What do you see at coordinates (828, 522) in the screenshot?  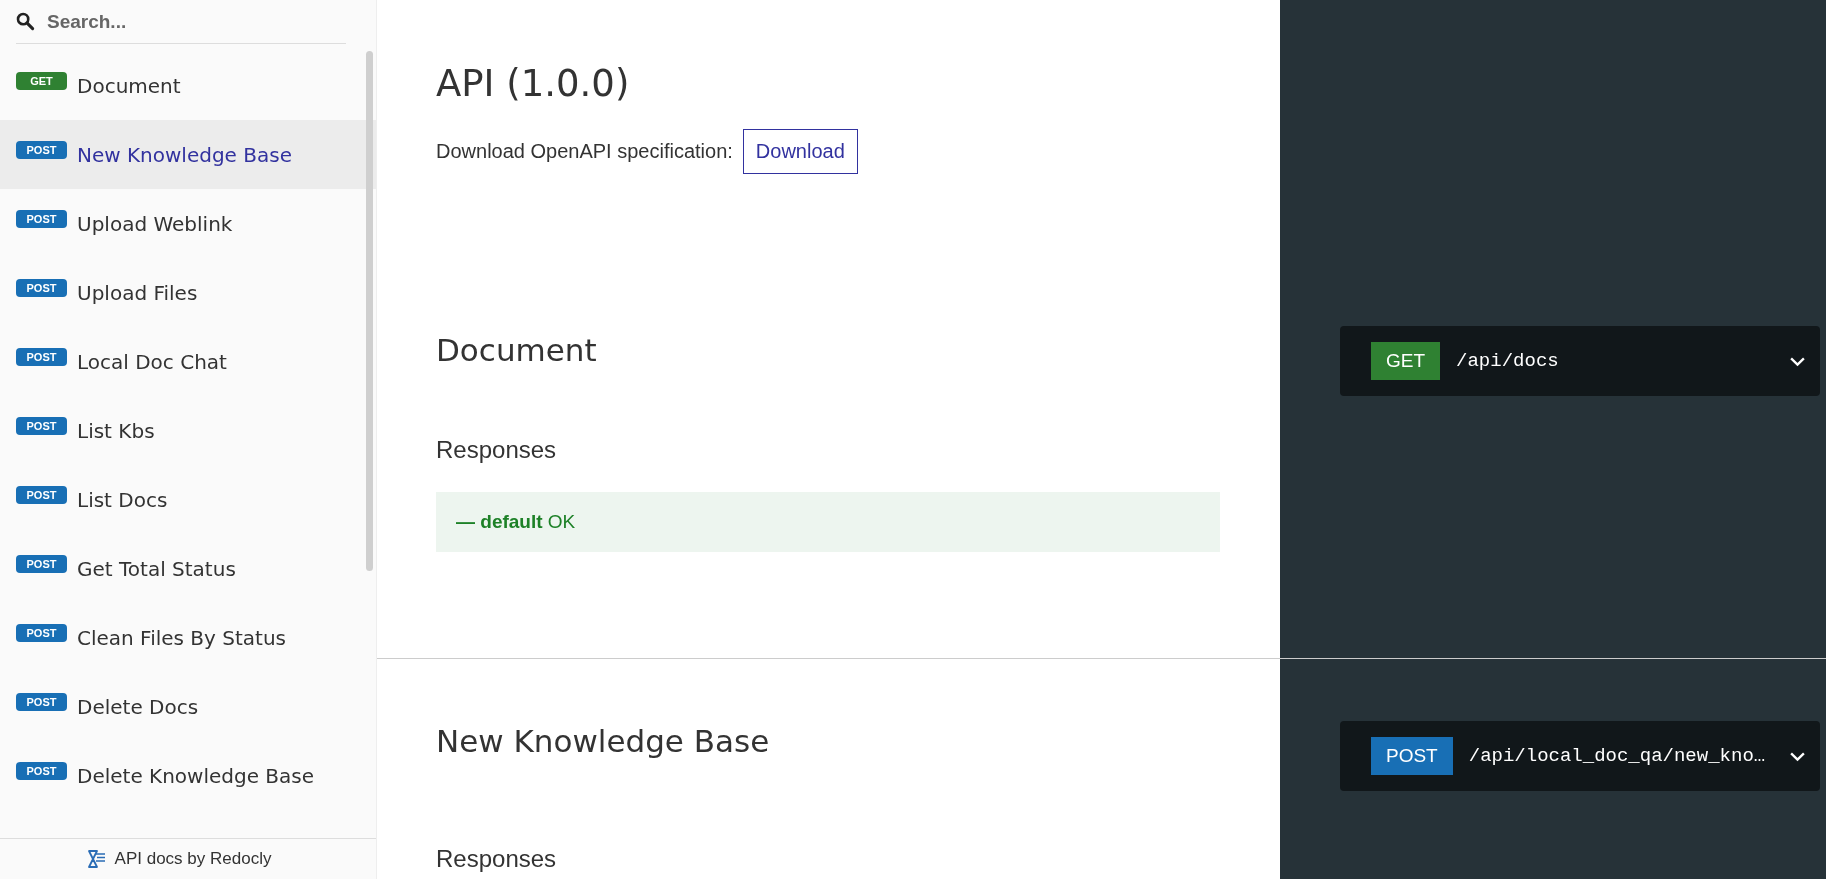 I see `response-row: — default OK` at bounding box center [828, 522].